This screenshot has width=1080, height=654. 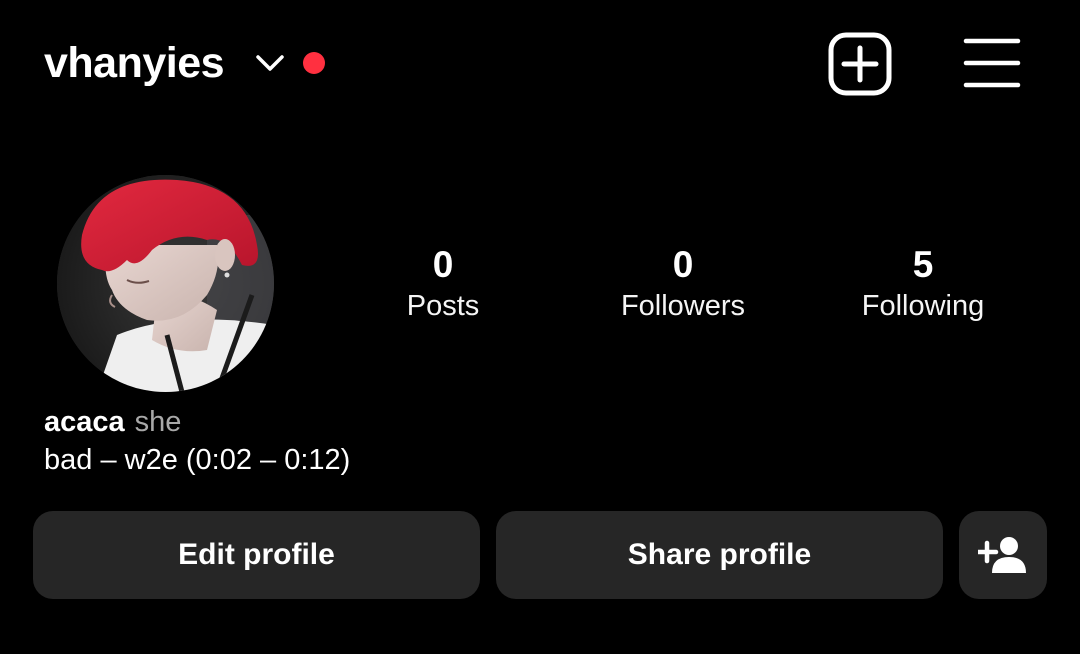 I want to click on profile-username: vhanyies, so click(x=134, y=63).